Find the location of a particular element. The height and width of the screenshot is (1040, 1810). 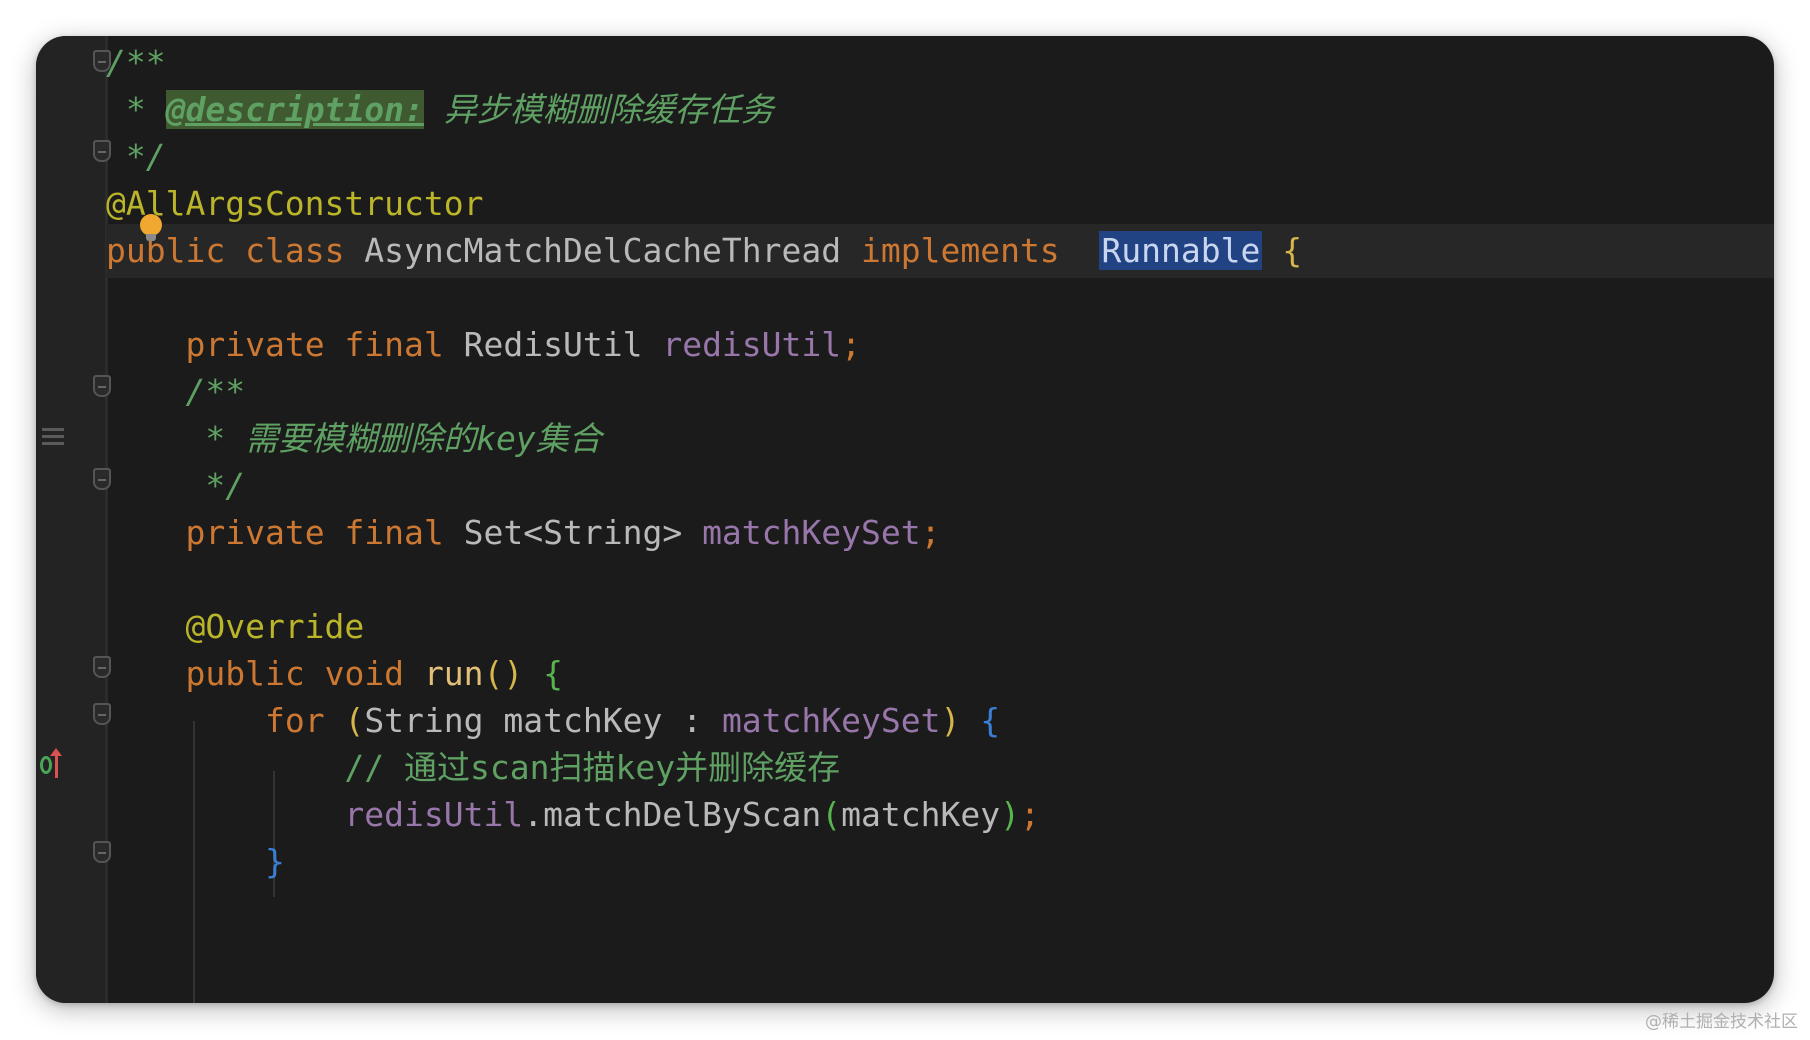

code-token: void is located at coordinates (364, 673).